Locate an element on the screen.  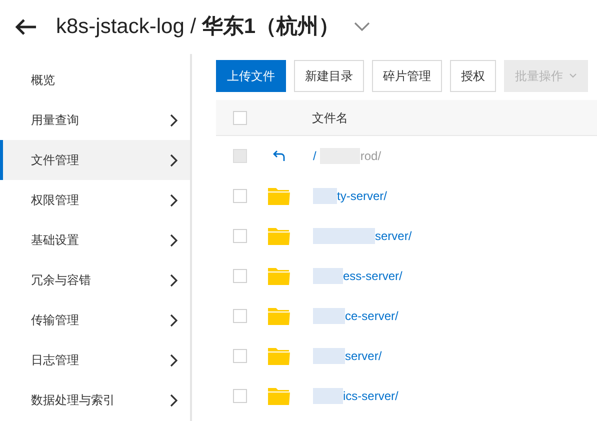
toolbar-button: 上传文件 is located at coordinates (251, 76).